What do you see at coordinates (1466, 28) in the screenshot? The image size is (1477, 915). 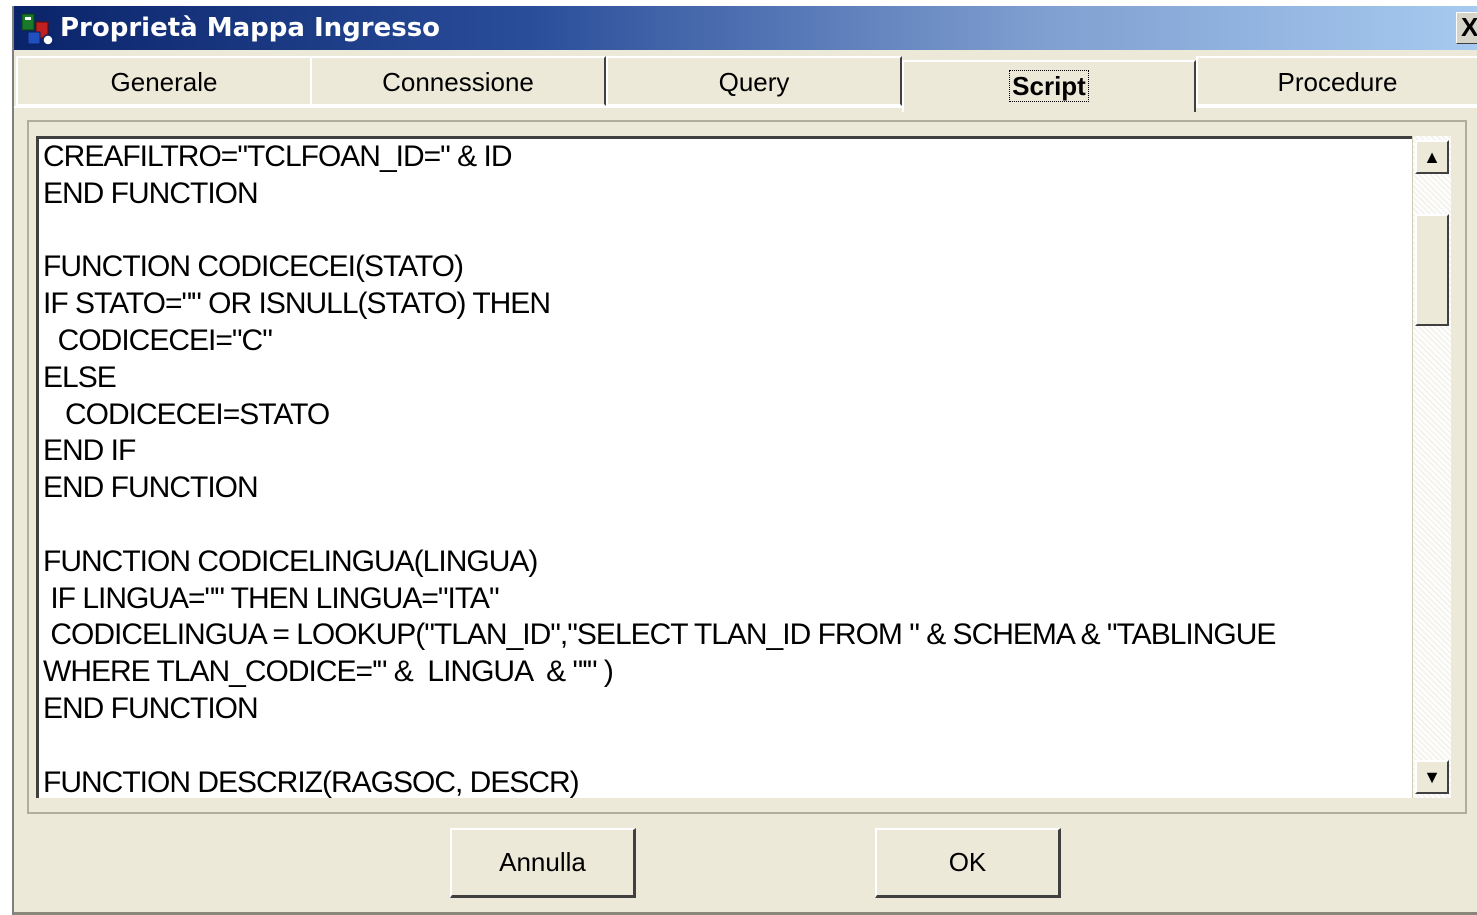 I see `close-icon: X` at bounding box center [1466, 28].